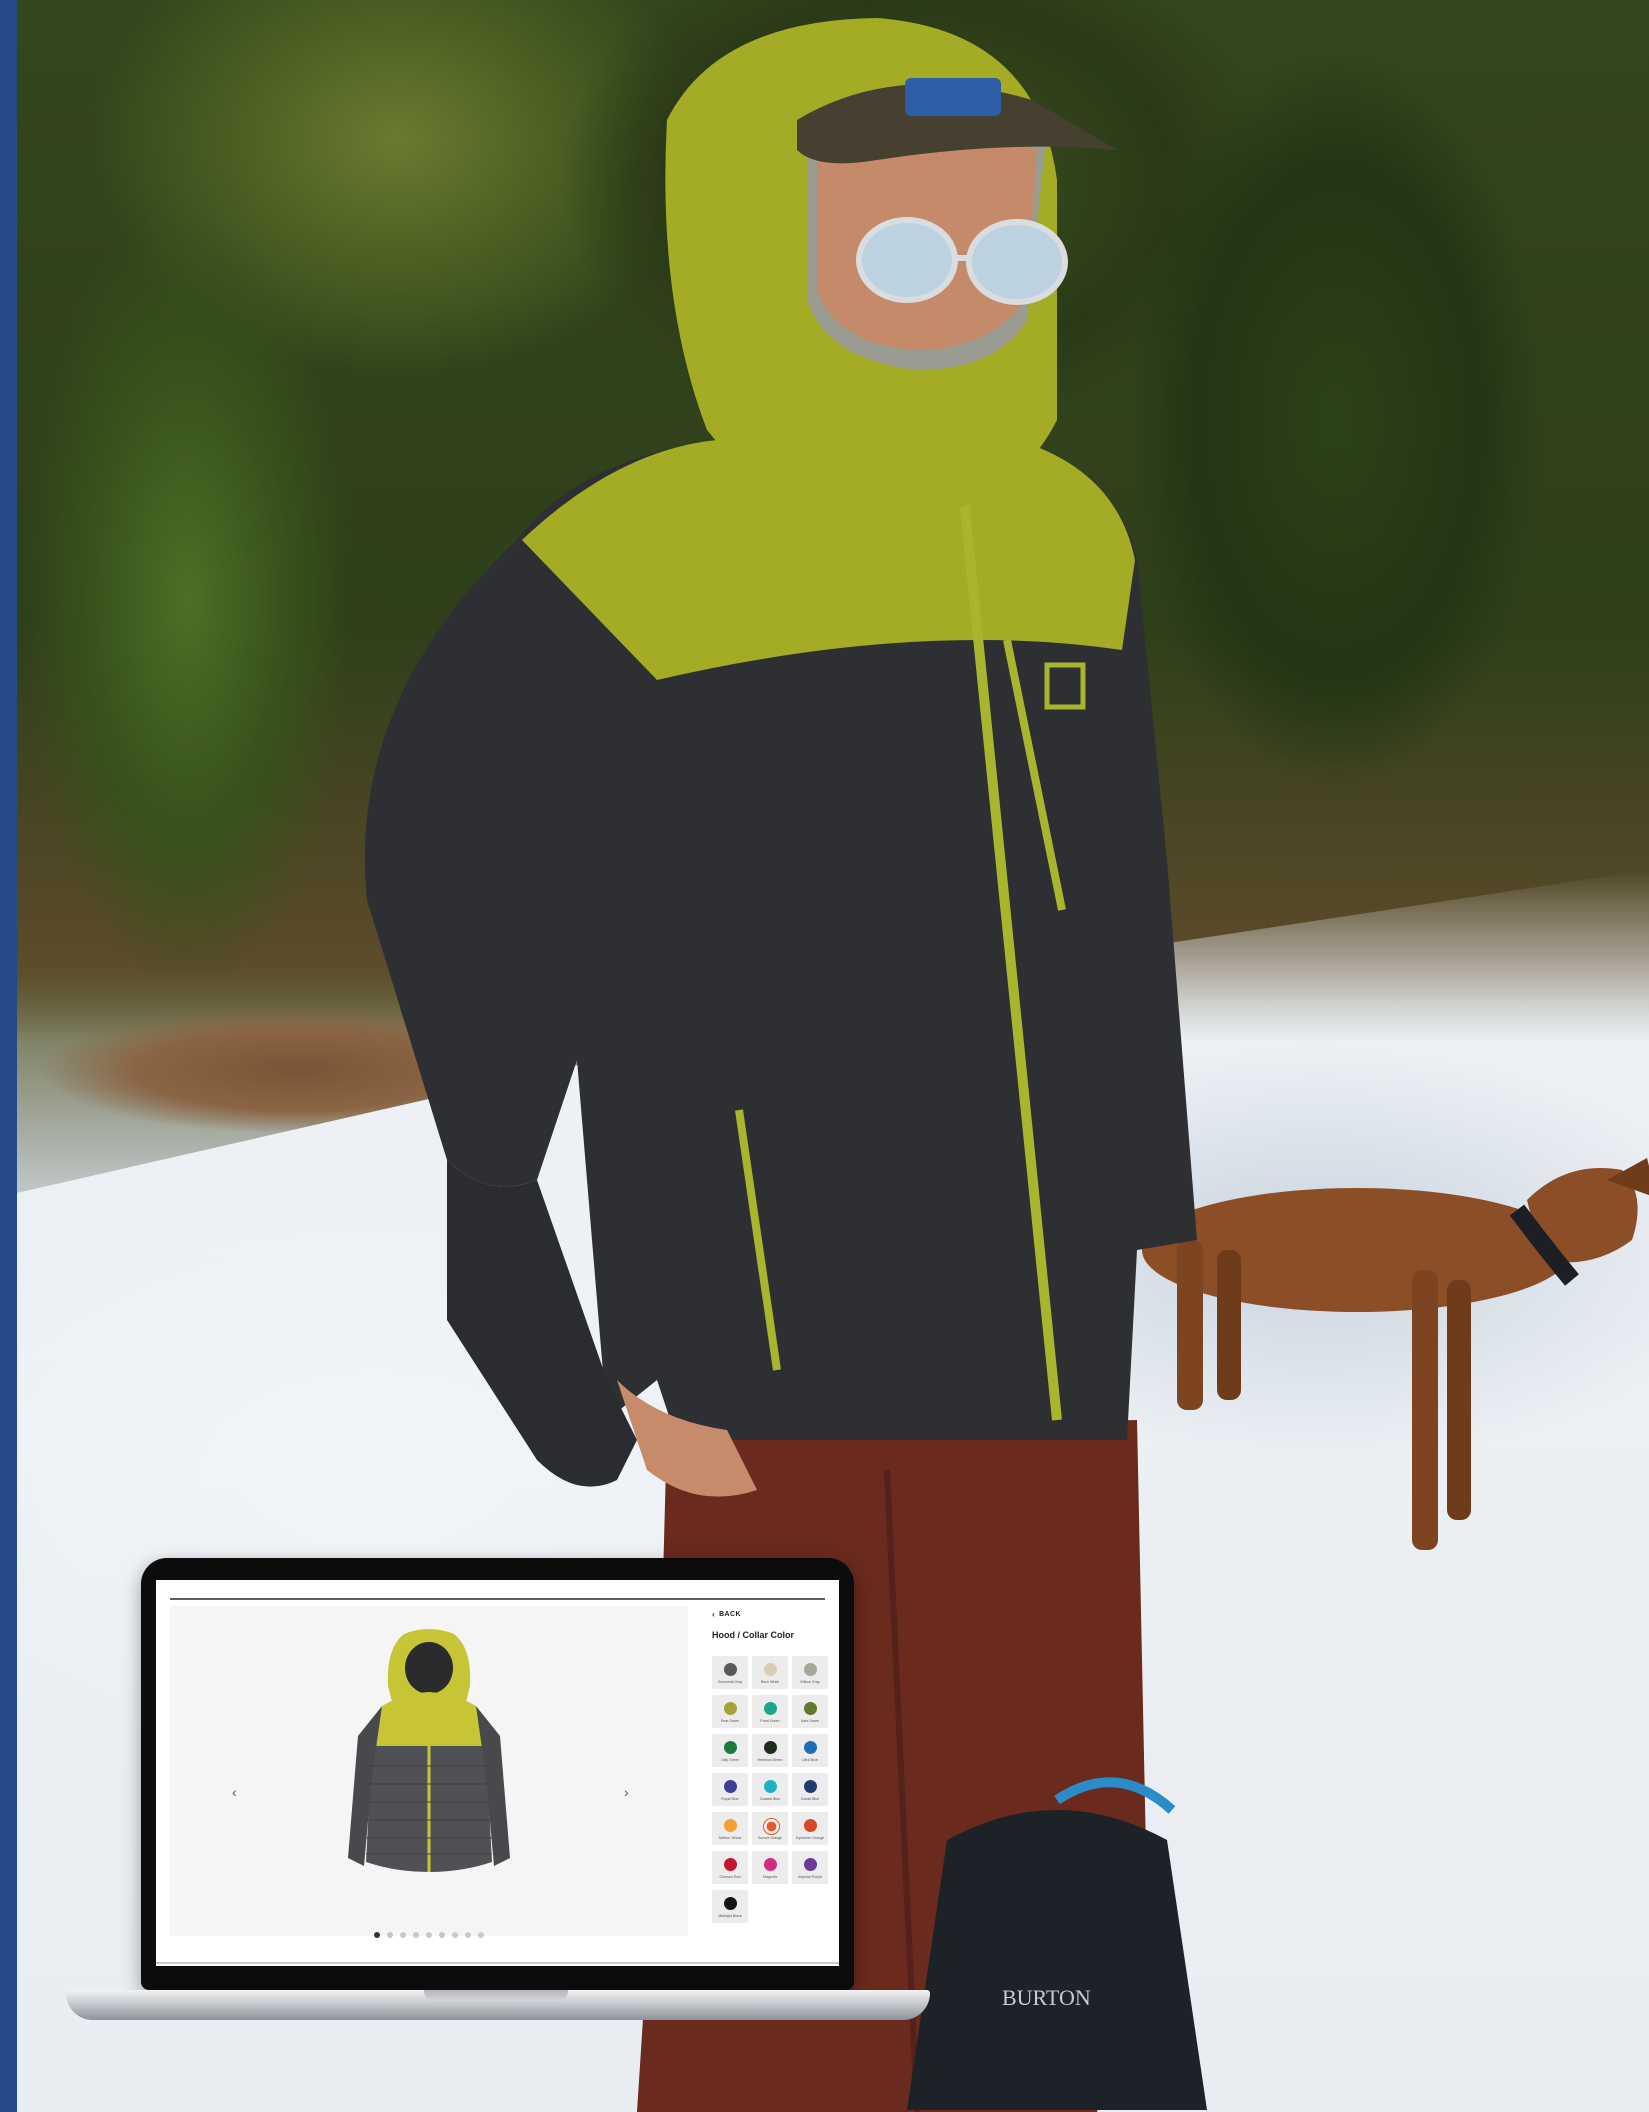 The image size is (1649, 2112). I want to click on swatch-label: Birch White, so click(770, 1682).